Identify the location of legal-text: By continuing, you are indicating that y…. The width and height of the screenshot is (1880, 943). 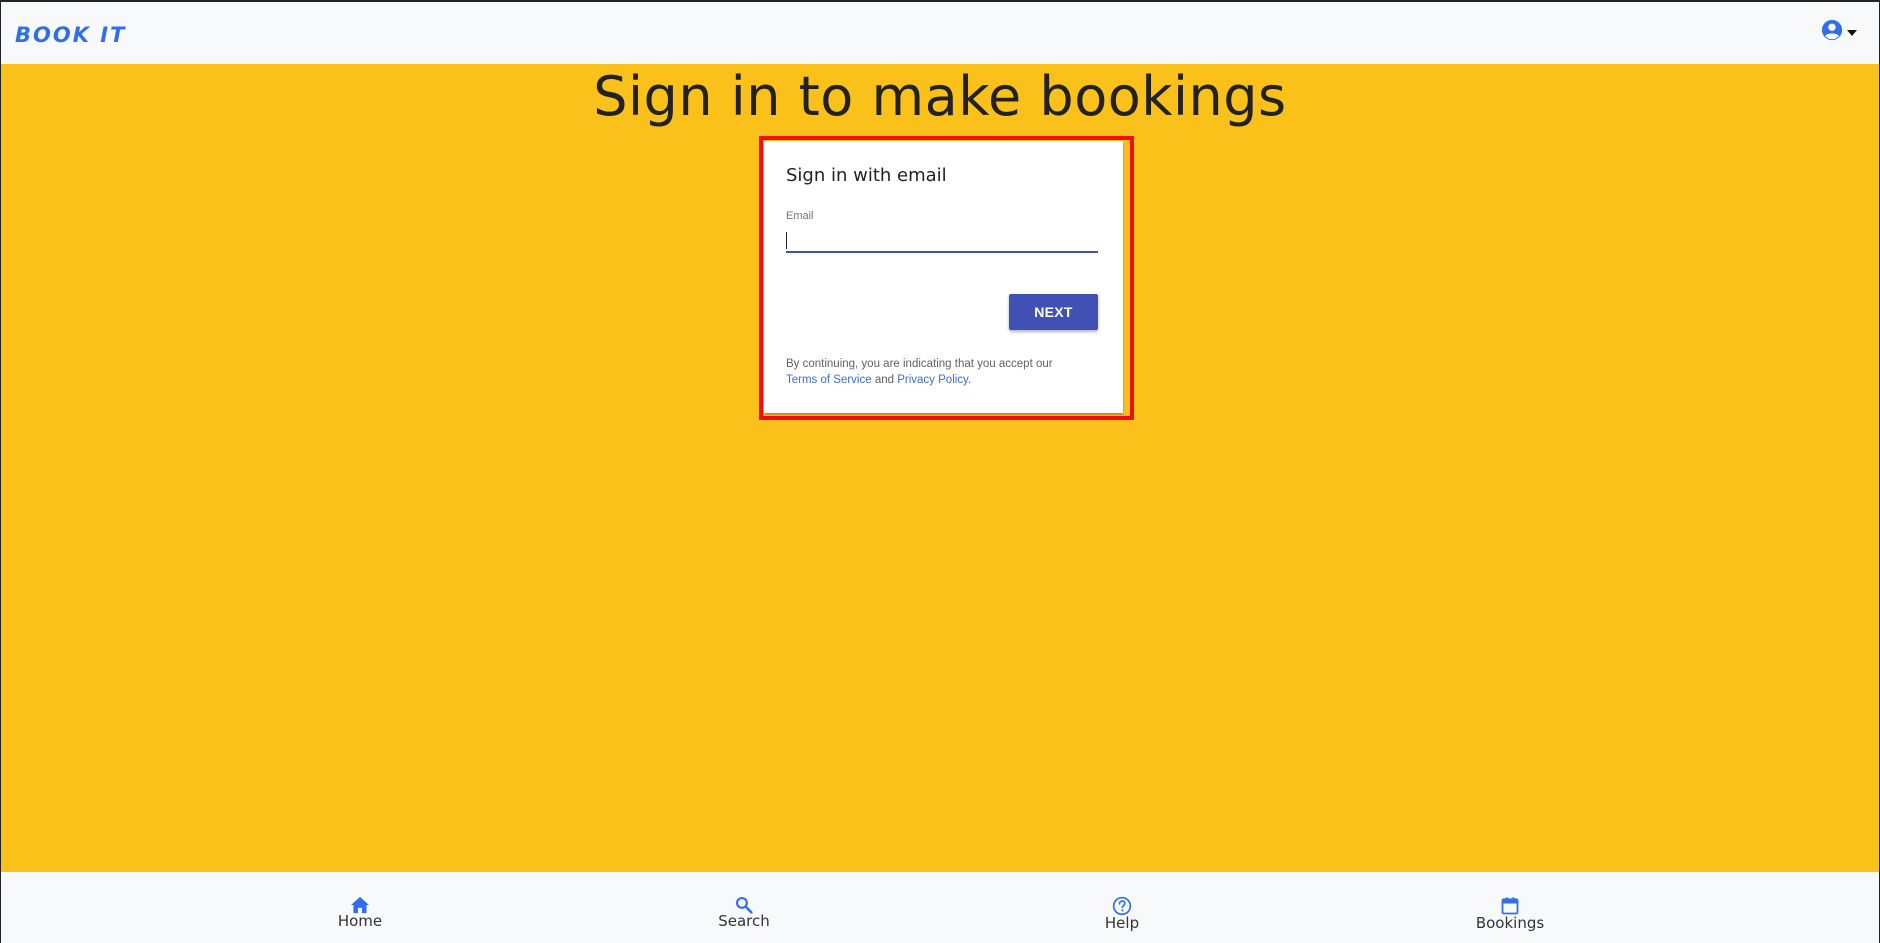
(919, 364).